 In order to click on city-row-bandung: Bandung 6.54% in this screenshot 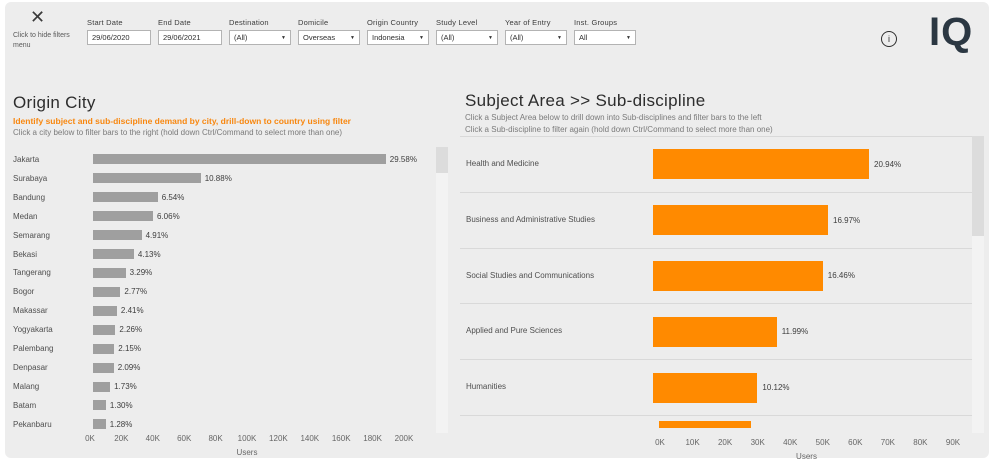, I will do `click(218, 197)`.